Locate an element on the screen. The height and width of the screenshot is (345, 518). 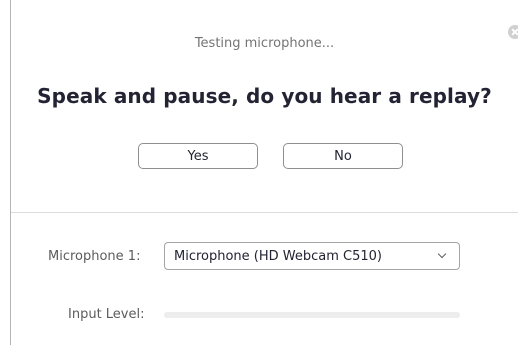
yes-button: Yes is located at coordinates (198, 156).